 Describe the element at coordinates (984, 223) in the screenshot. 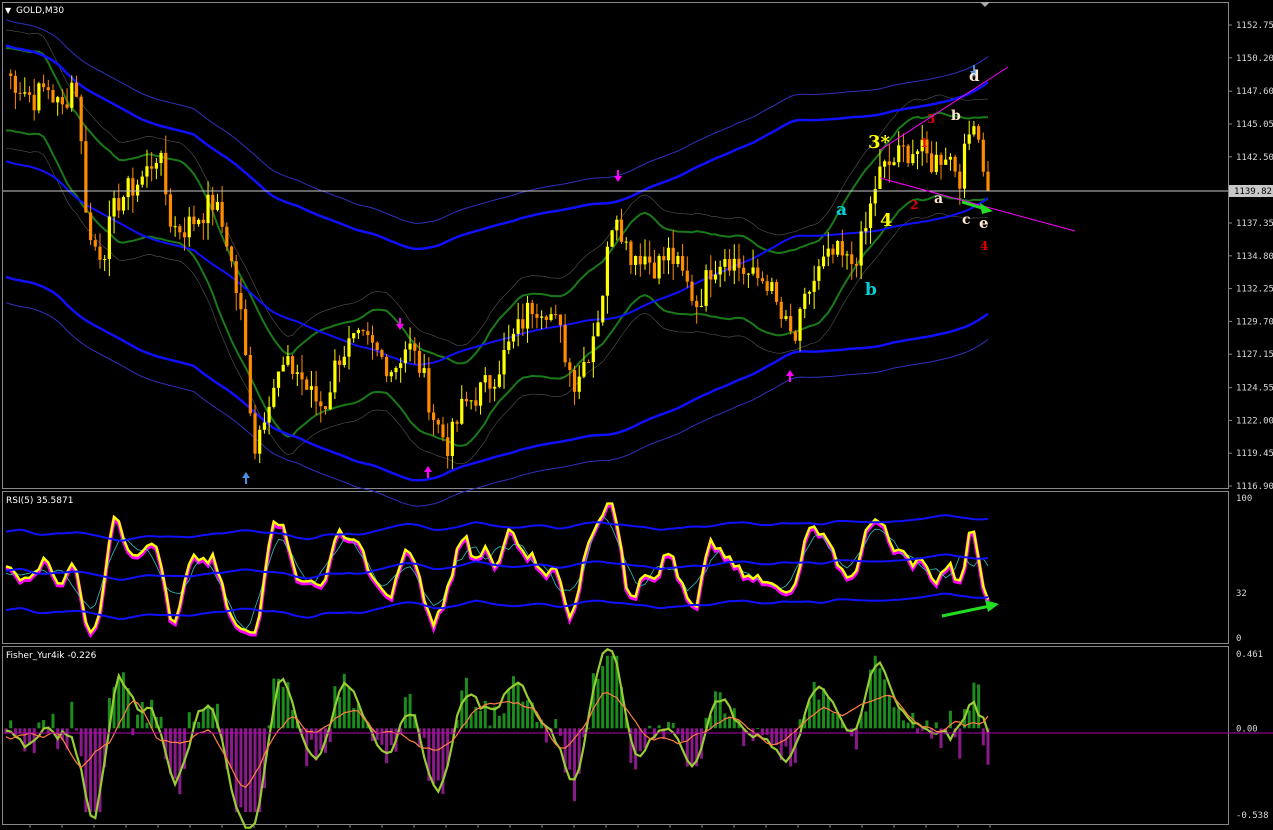

I see `wave-label: e` at that location.